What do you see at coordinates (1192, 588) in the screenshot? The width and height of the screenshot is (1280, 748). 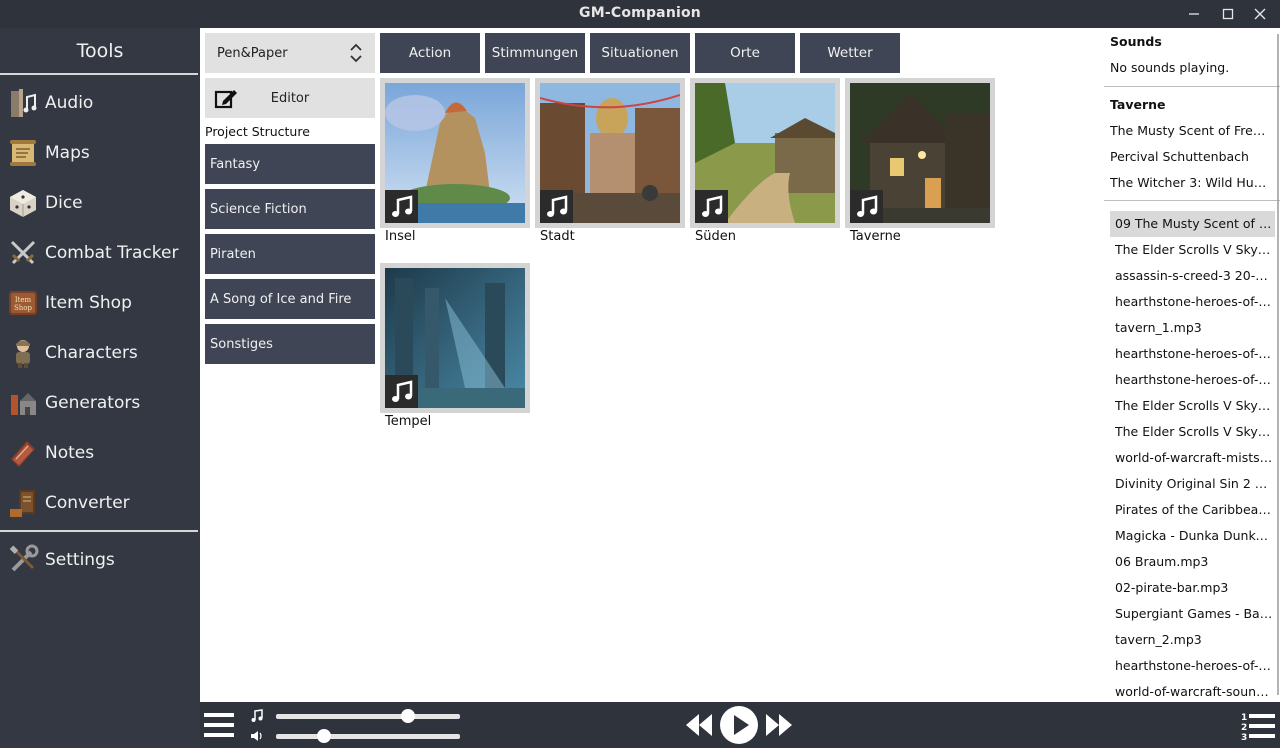 I see `playlist-item: 02-pirate-bar.mp3` at bounding box center [1192, 588].